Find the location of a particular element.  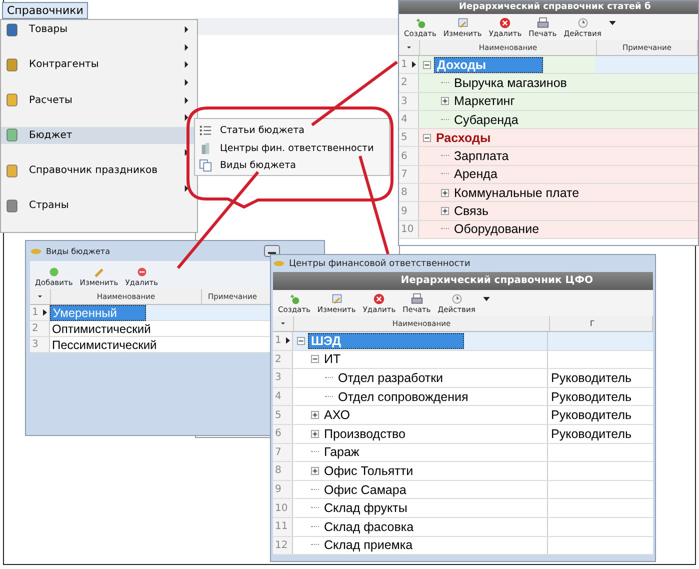

tree-item: Склад приемка is located at coordinates (368, 545).